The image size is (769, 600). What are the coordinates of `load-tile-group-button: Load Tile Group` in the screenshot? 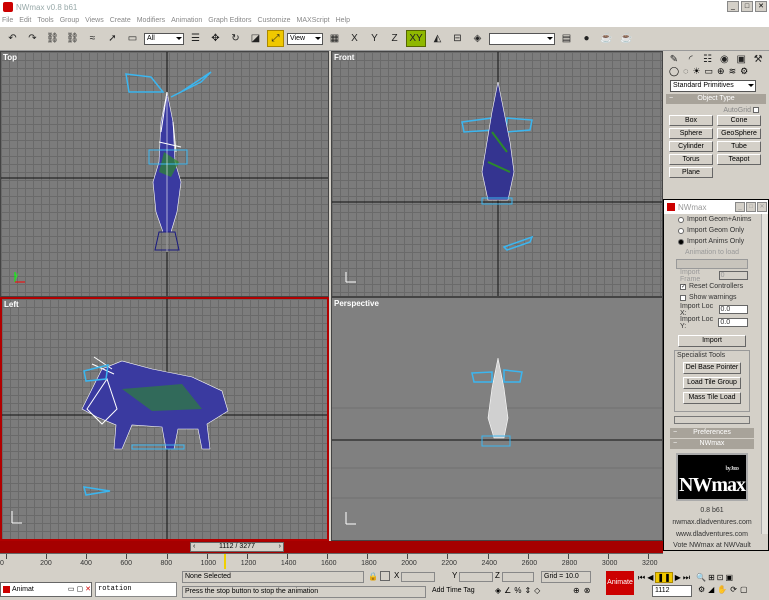 It's located at (712, 383).